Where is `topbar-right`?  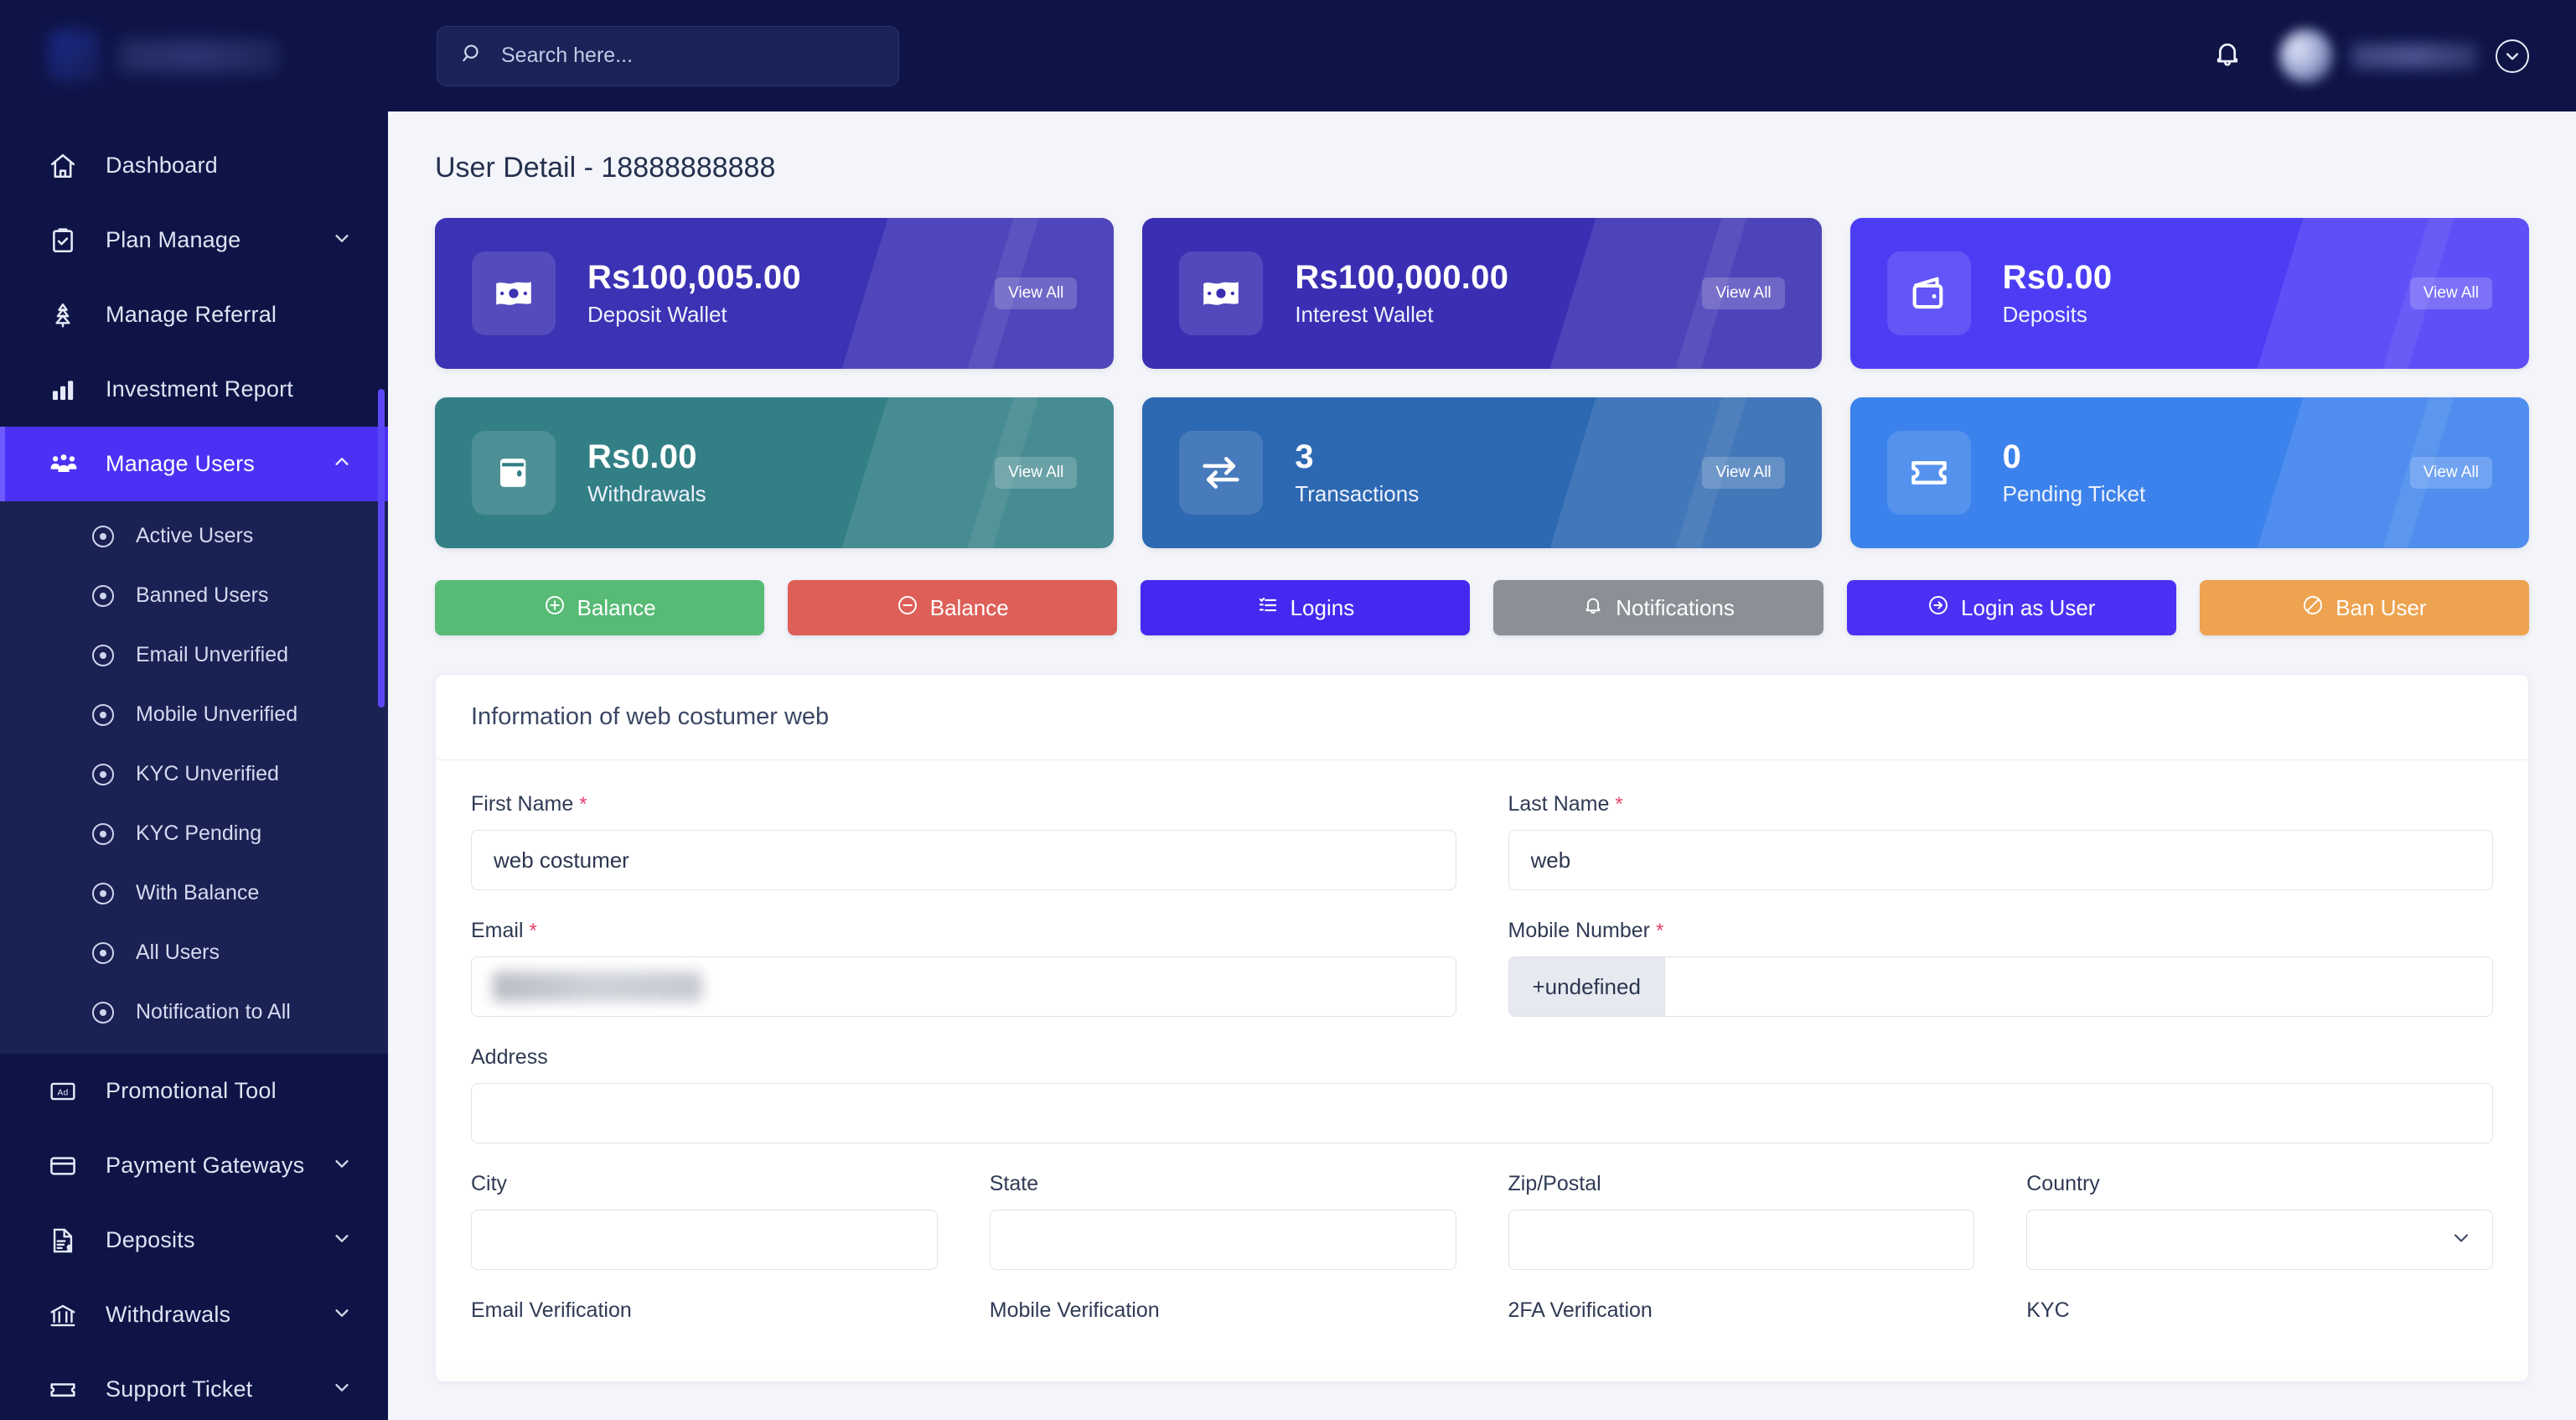 topbar-right is located at coordinates (2370, 56).